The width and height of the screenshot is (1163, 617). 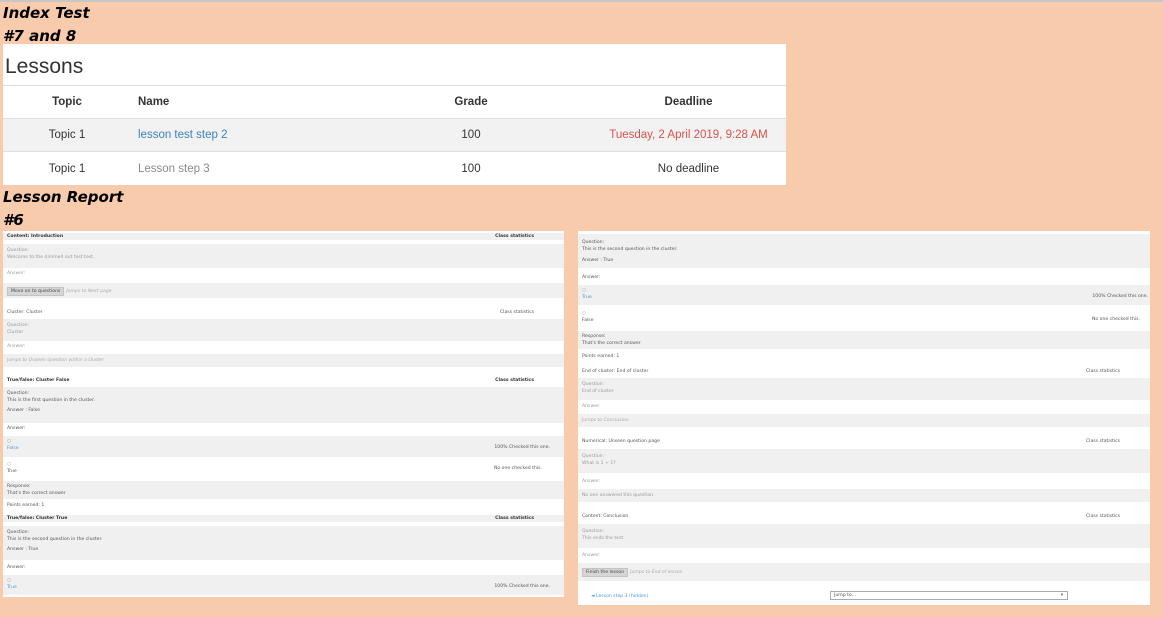 What do you see at coordinates (283, 518) in the screenshot?
I see `page-title: True/false: Cluster True Class statistics` at bounding box center [283, 518].